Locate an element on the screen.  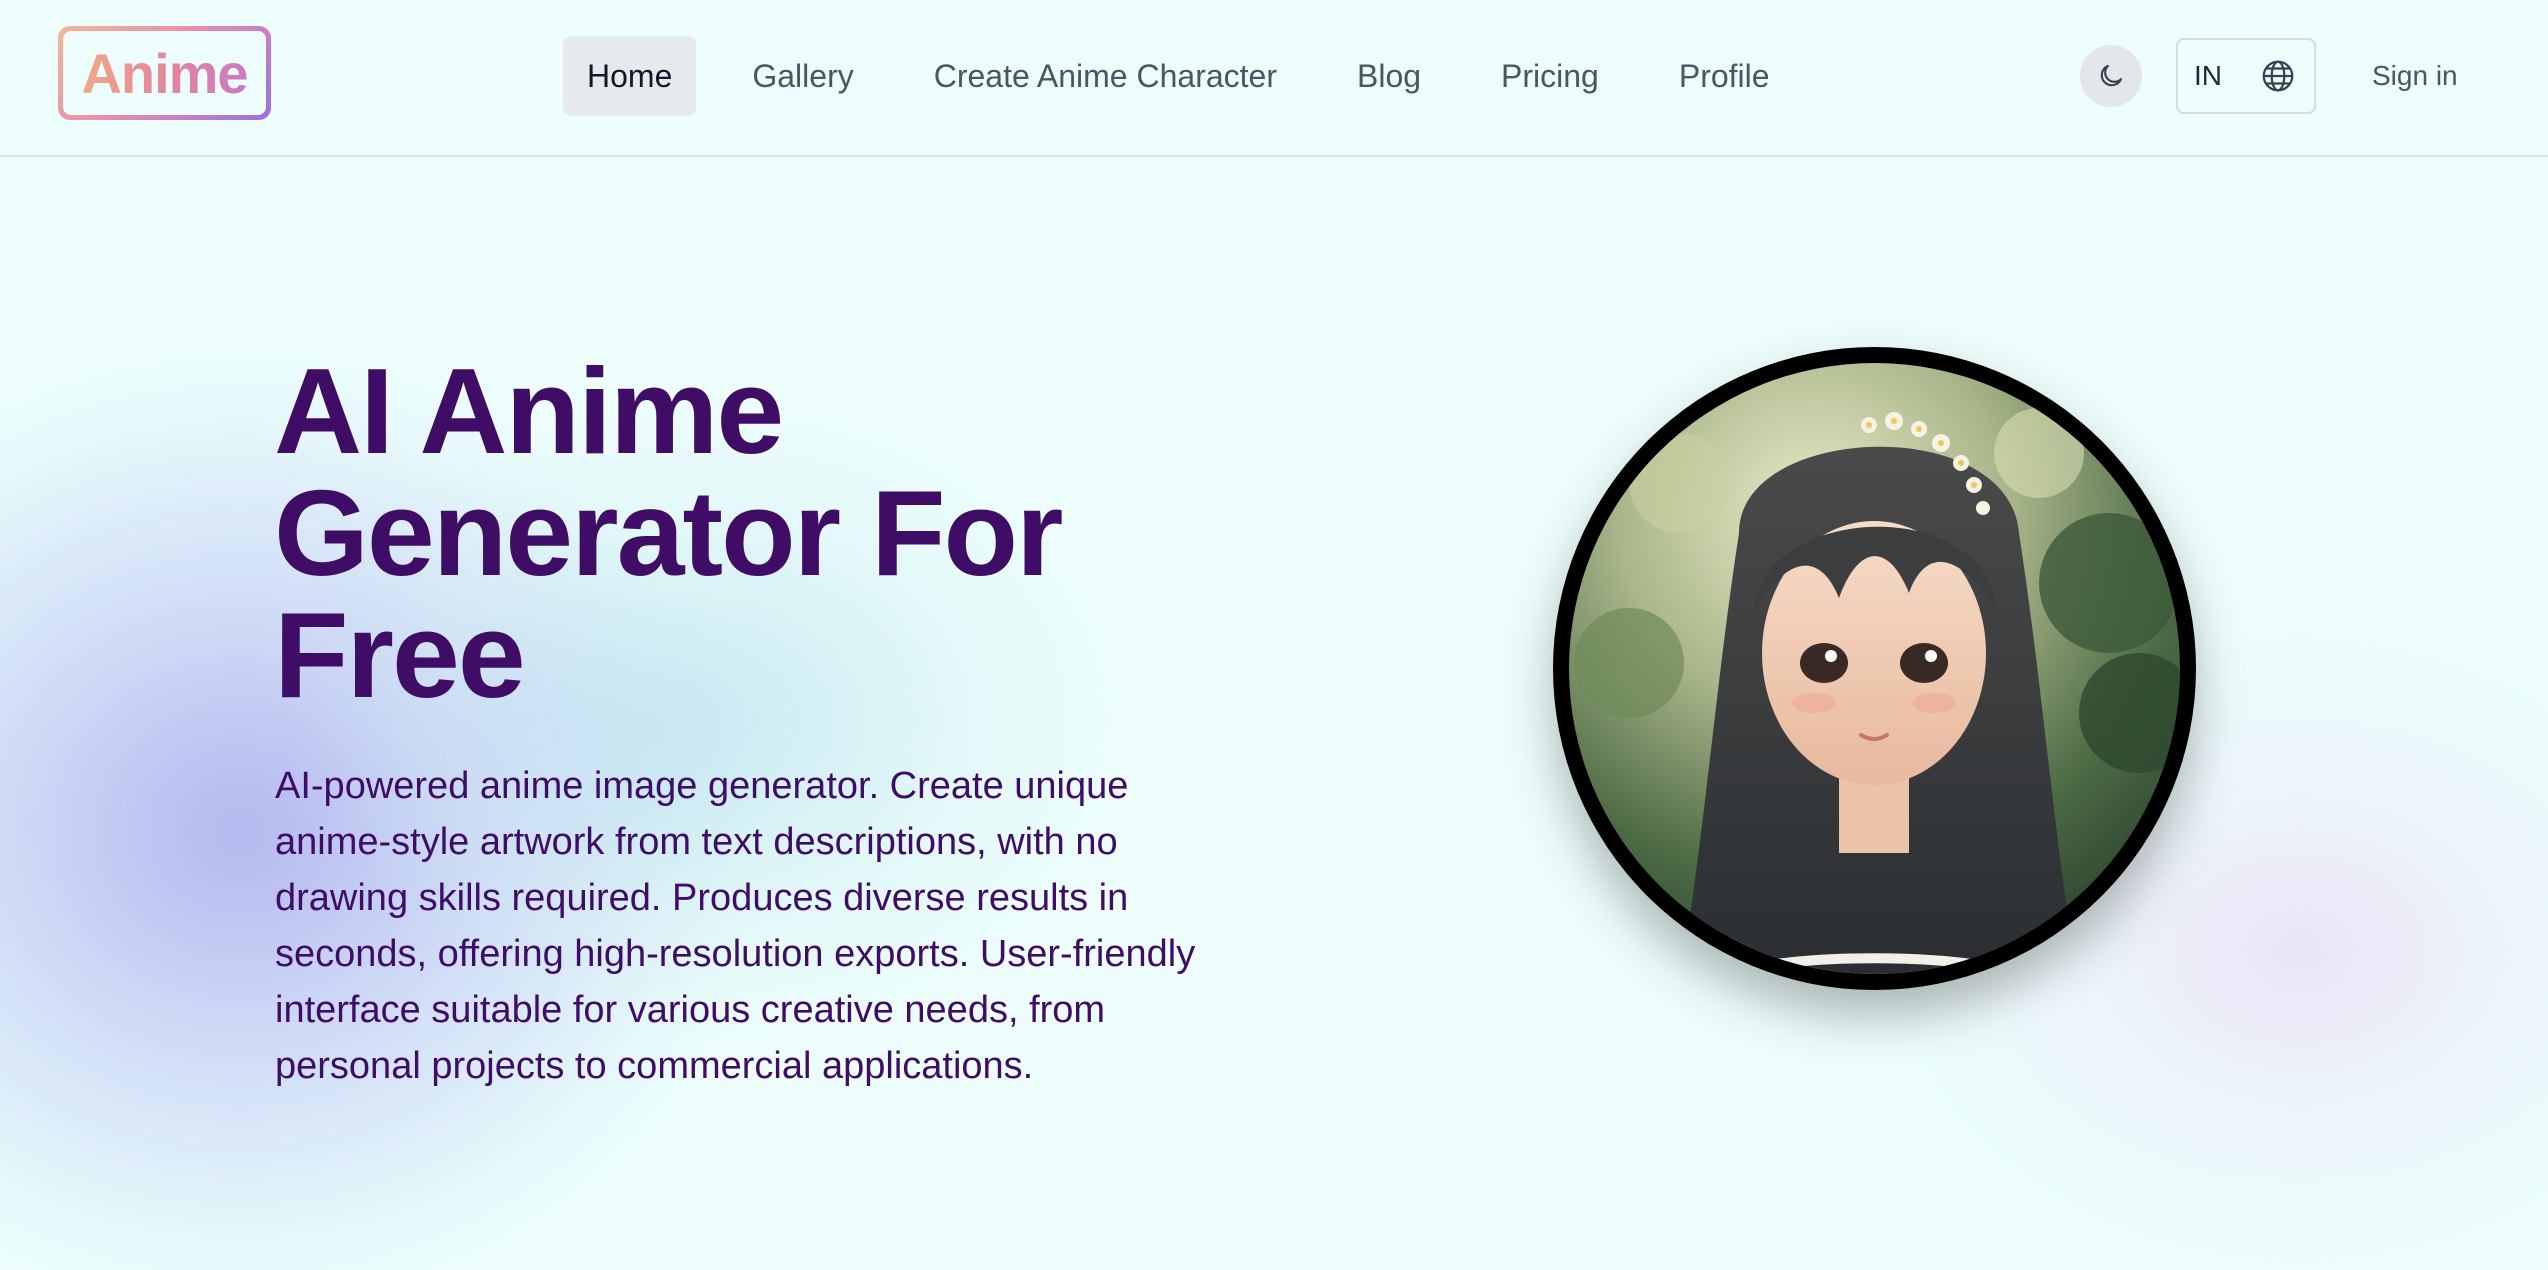
theme-toggle-button is located at coordinates (2111, 76).